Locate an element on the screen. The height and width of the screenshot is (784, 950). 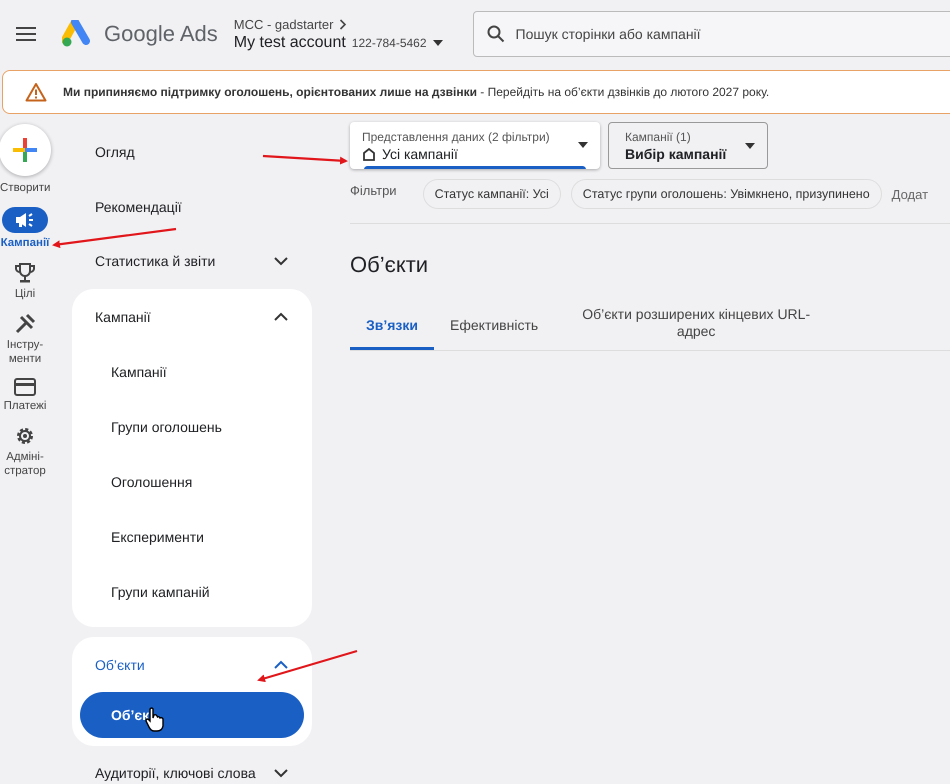
nav-subitem: Групи кампаній is located at coordinates (192, 591).